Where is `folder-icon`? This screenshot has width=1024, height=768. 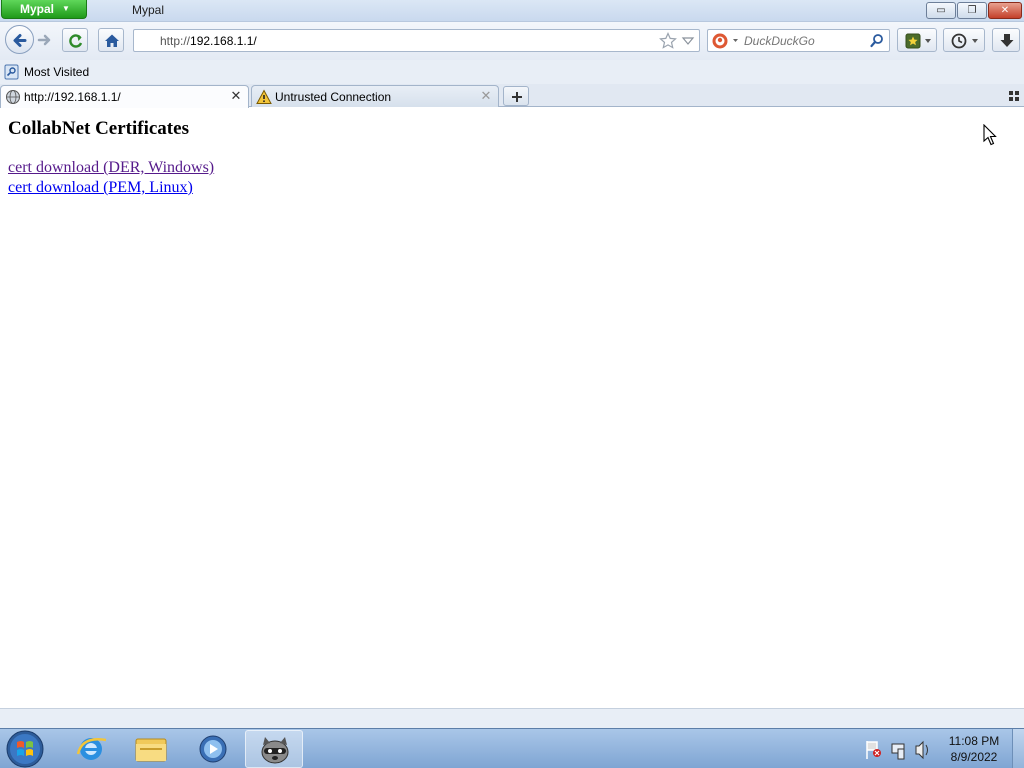
folder-icon is located at coordinates (151, 750).